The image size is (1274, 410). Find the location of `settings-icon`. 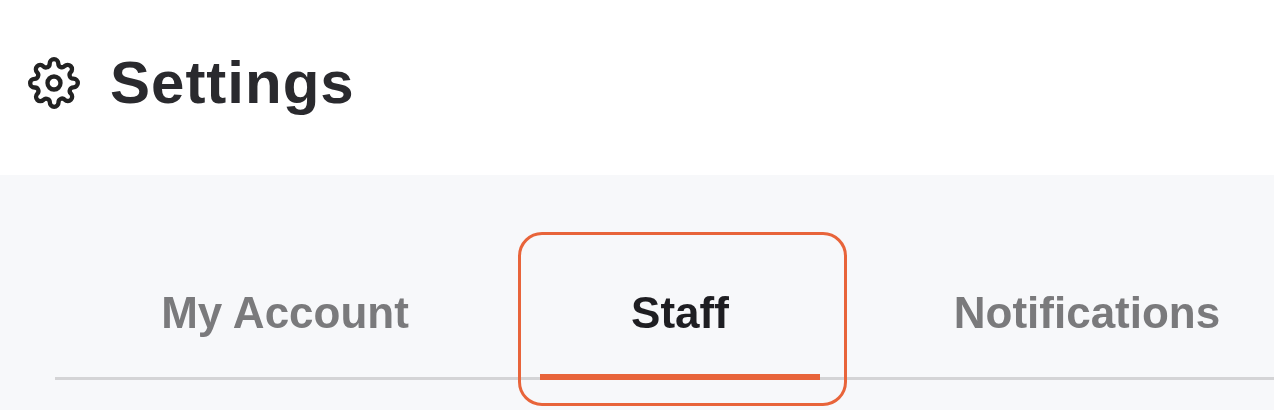

settings-icon is located at coordinates (54, 82).